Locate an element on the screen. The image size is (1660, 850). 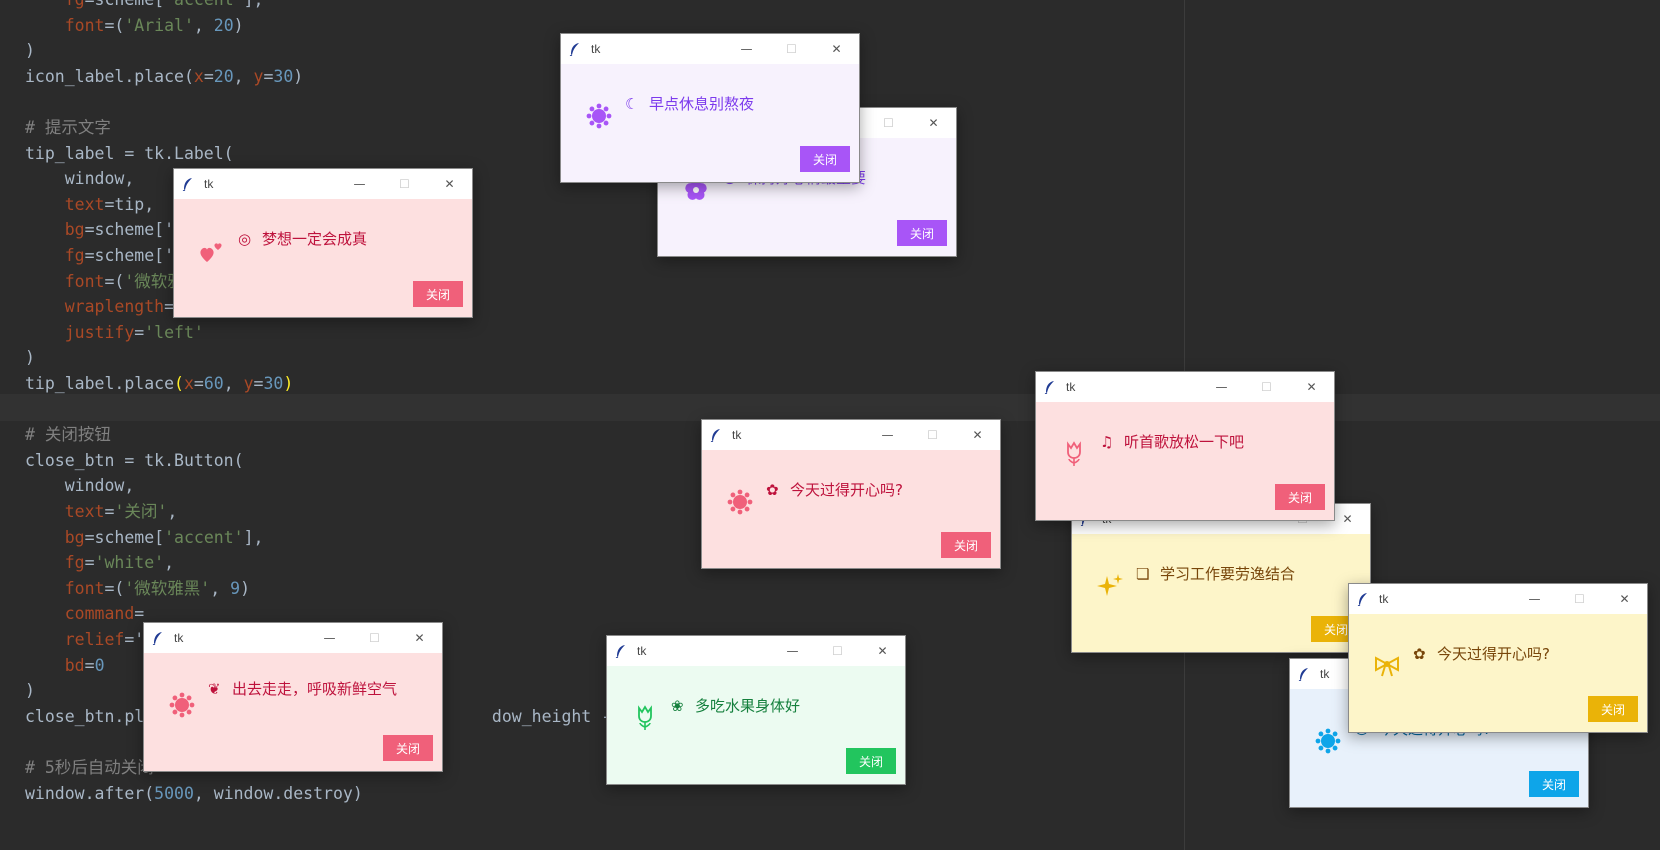
tip-label: ☾ 早点休息别熬夜 is located at coordinates (689, 104).